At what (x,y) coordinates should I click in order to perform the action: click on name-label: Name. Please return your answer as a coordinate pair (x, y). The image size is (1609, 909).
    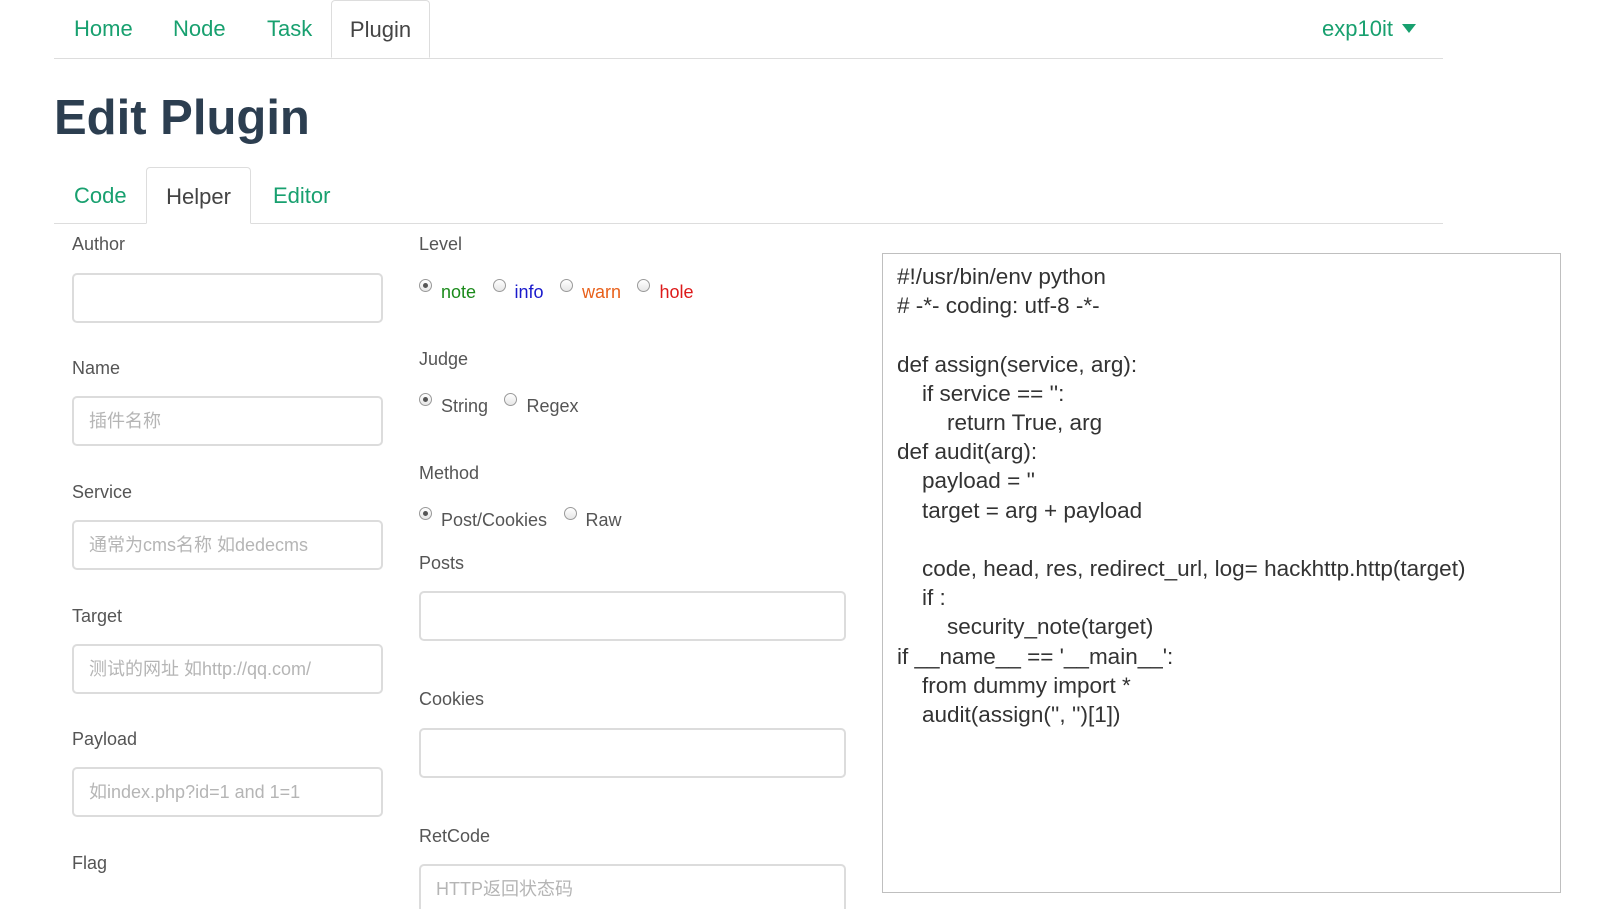
    Looking at the image, I should click on (96, 368).